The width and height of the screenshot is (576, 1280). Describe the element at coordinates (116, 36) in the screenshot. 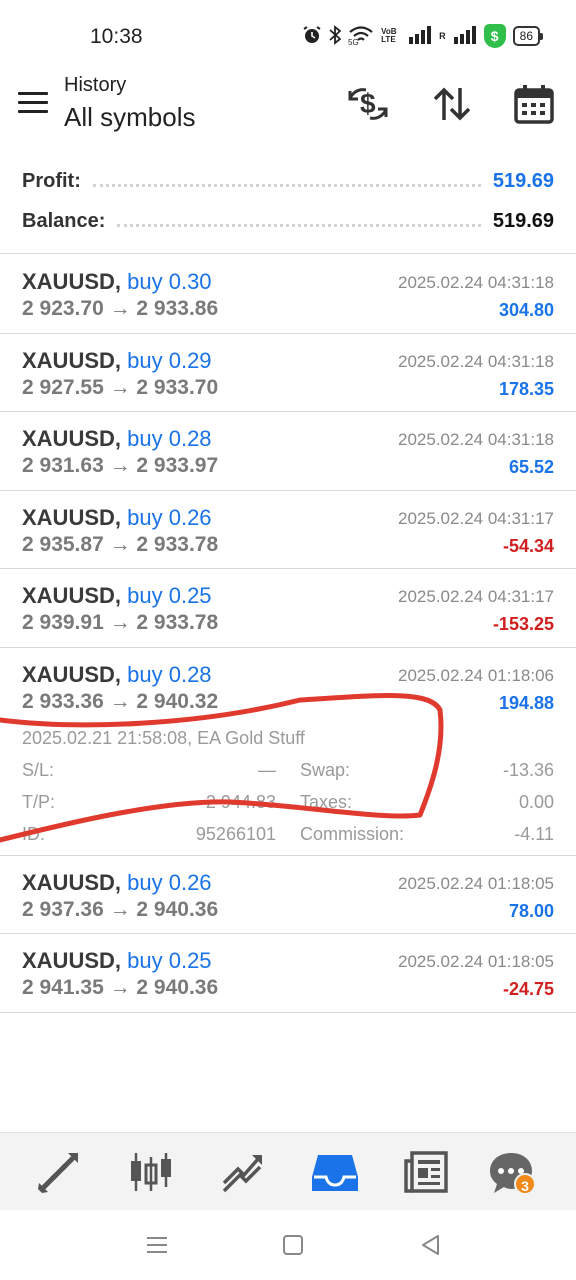

I see `status-time: 10:38` at that location.